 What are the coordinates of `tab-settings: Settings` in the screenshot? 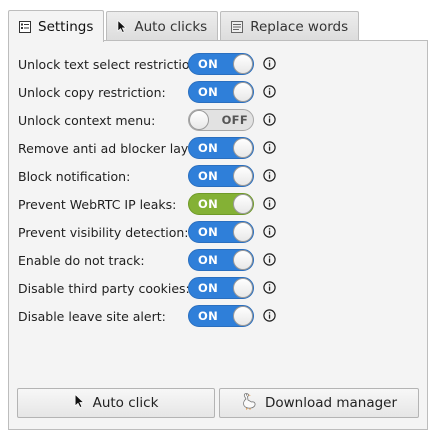 It's located at (56, 26).